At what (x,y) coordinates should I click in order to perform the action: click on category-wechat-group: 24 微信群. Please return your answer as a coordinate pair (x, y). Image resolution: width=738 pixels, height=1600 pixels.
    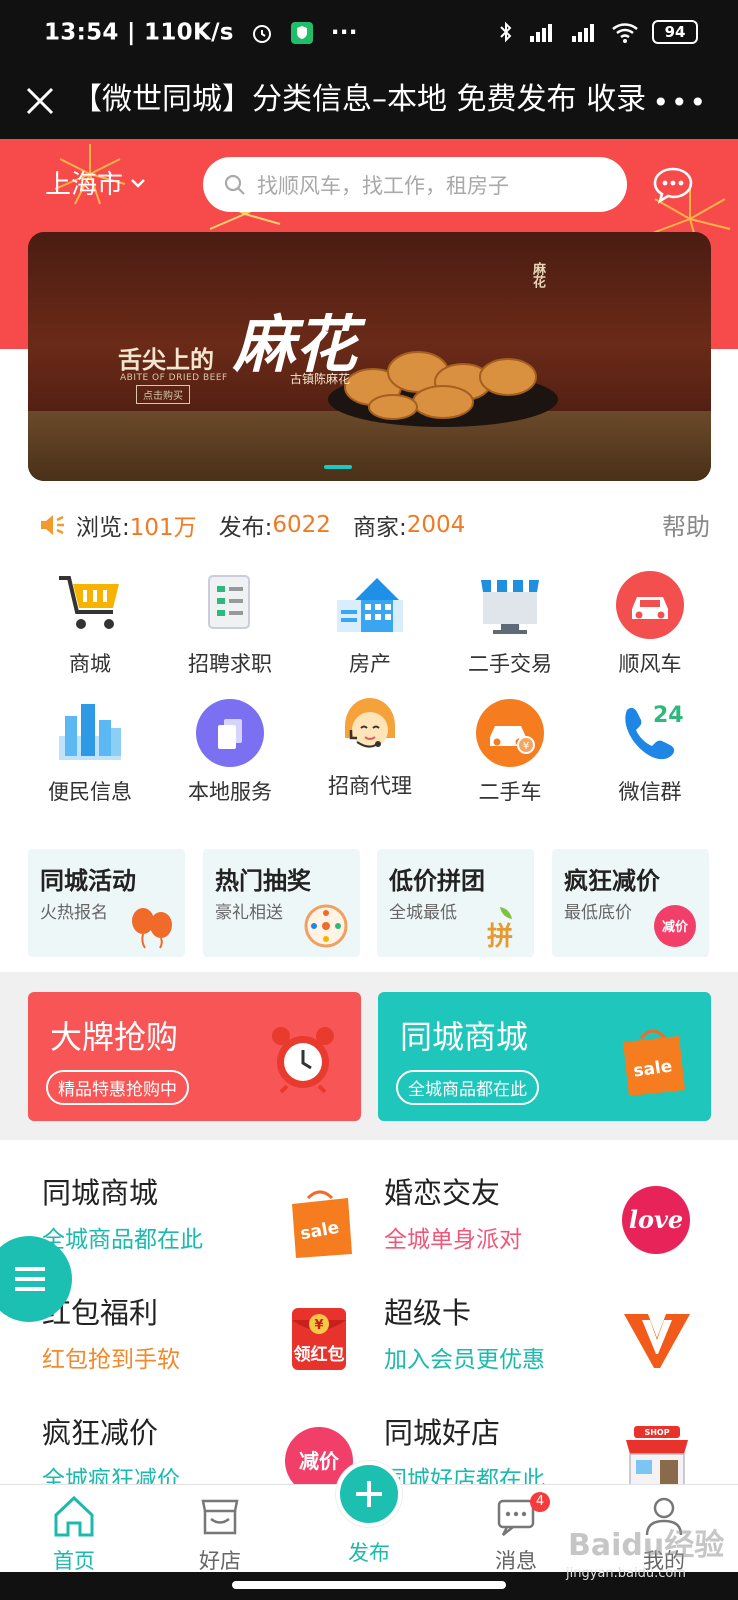
    Looking at the image, I should click on (650, 751).